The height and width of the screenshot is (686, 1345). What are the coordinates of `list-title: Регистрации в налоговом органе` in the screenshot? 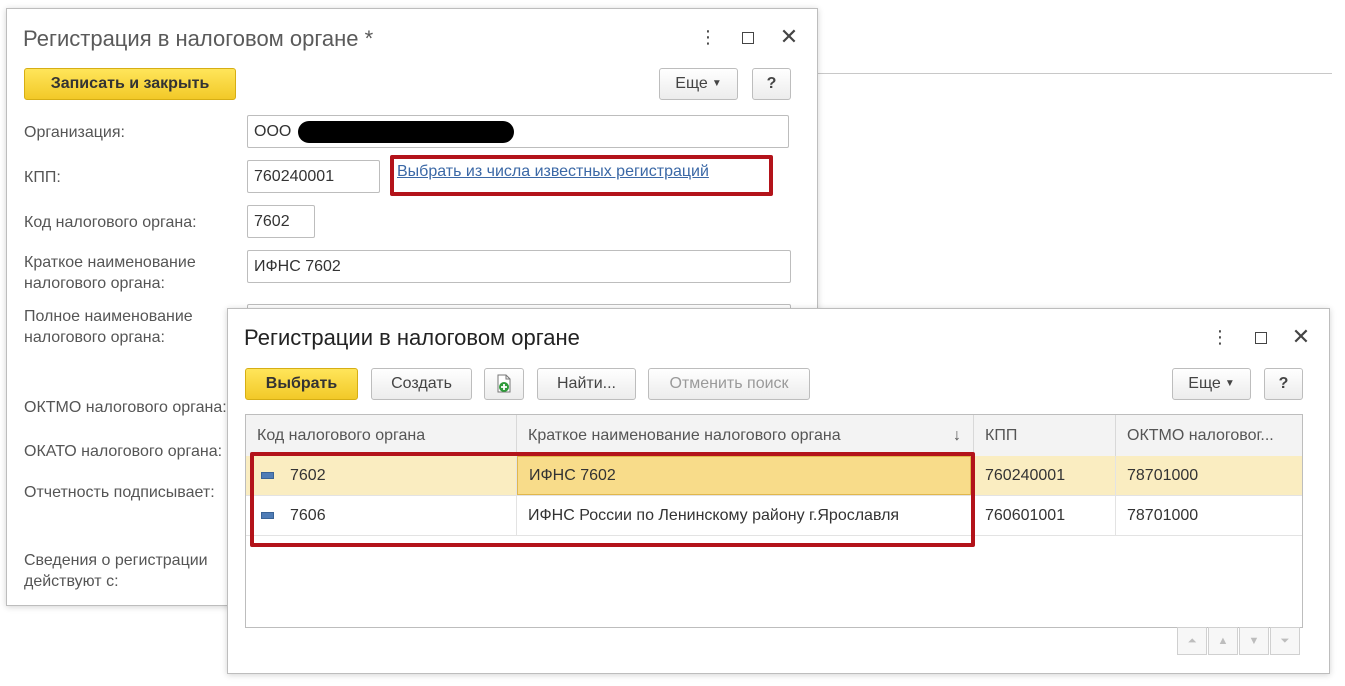 It's located at (412, 337).